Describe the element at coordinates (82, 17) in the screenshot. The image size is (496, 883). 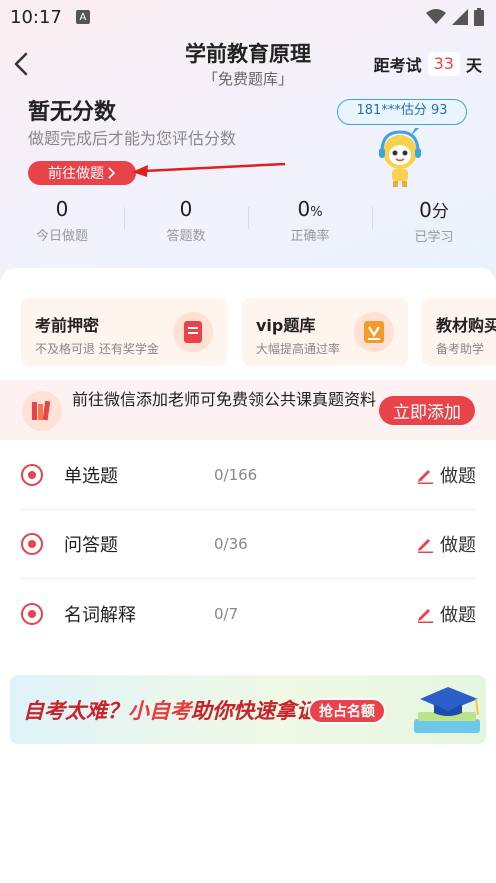
I see `notification-icon: A` at that location.